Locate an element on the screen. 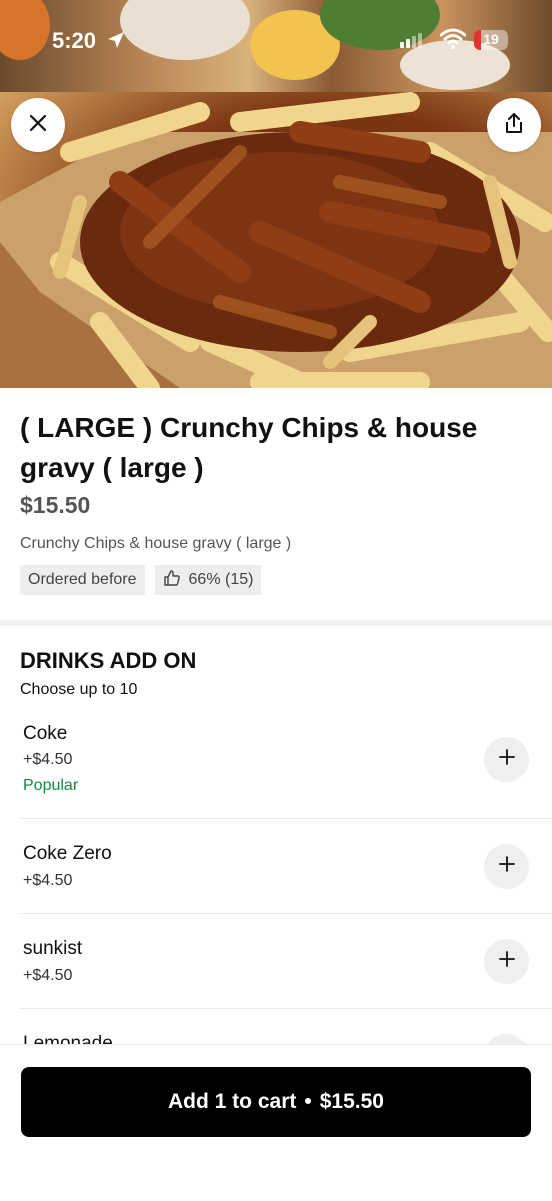  share-button is located at coordinates (514, 125).